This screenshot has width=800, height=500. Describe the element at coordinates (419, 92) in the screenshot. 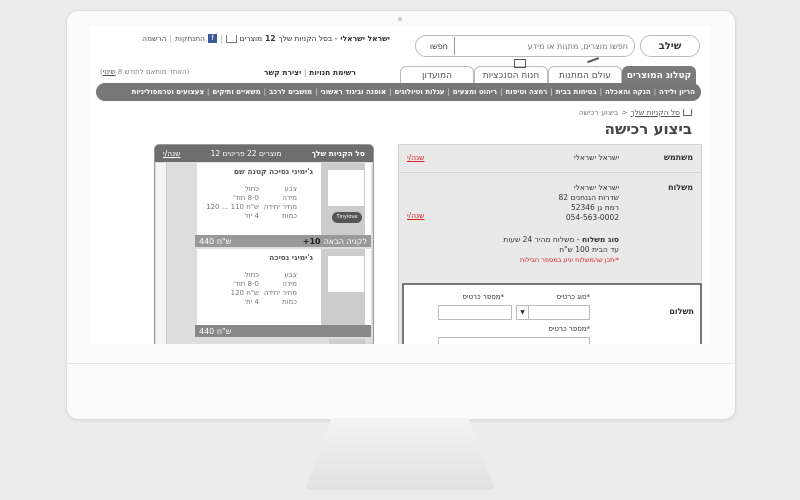

I see `nav-item: עגלות וטיולונים` at that location.